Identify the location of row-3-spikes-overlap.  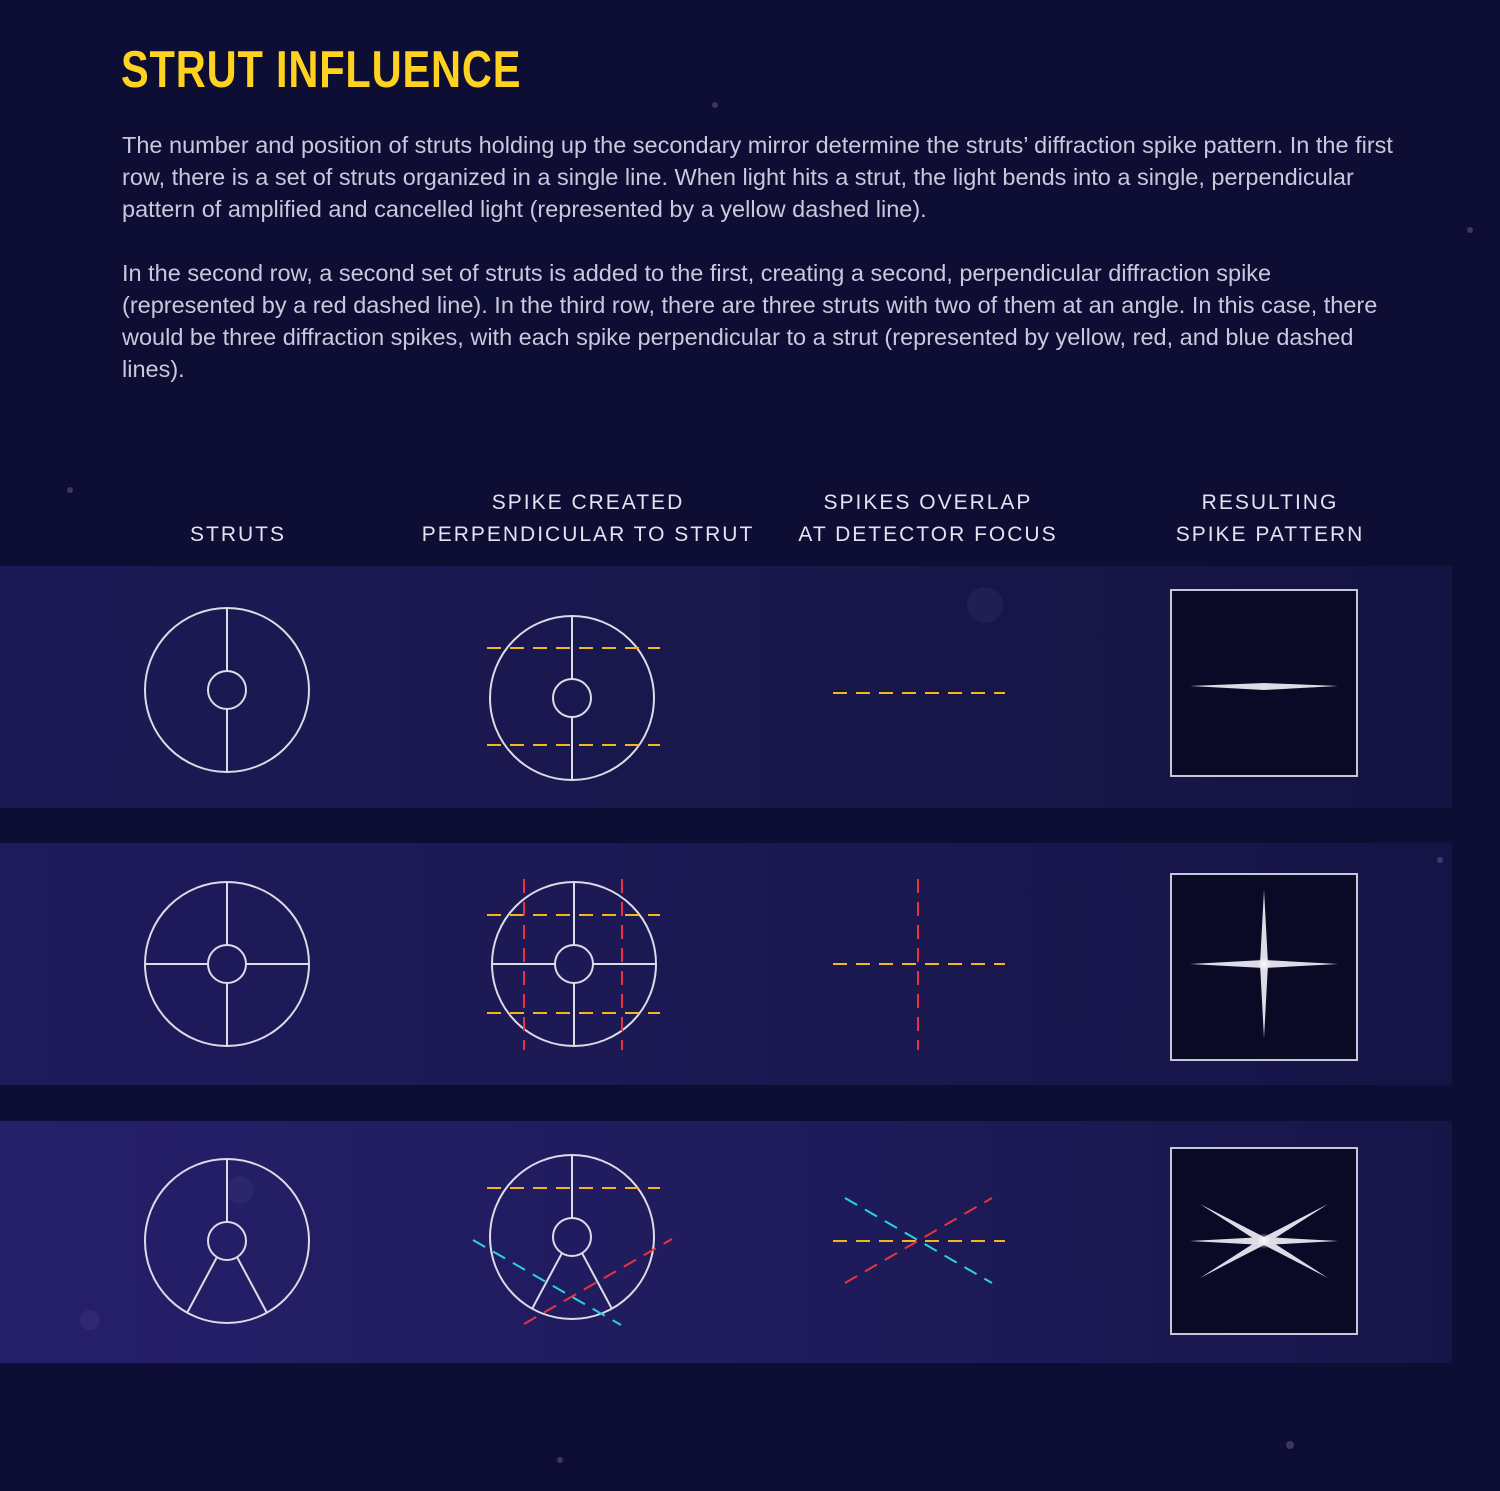
(919, 1240).